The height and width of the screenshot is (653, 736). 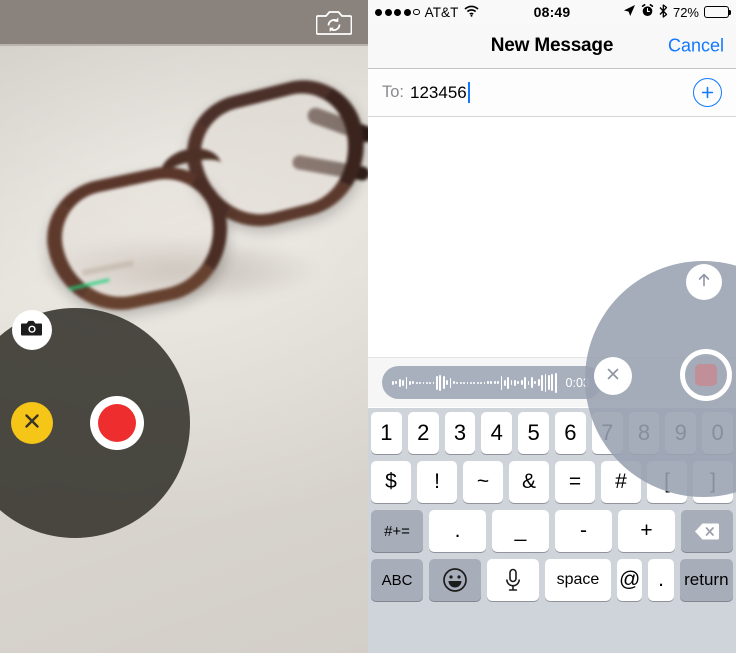 What do you see at coordinates (663, 12) in the screenshot?
I see `bluetooth-icon` at bounding box center [663, 12].